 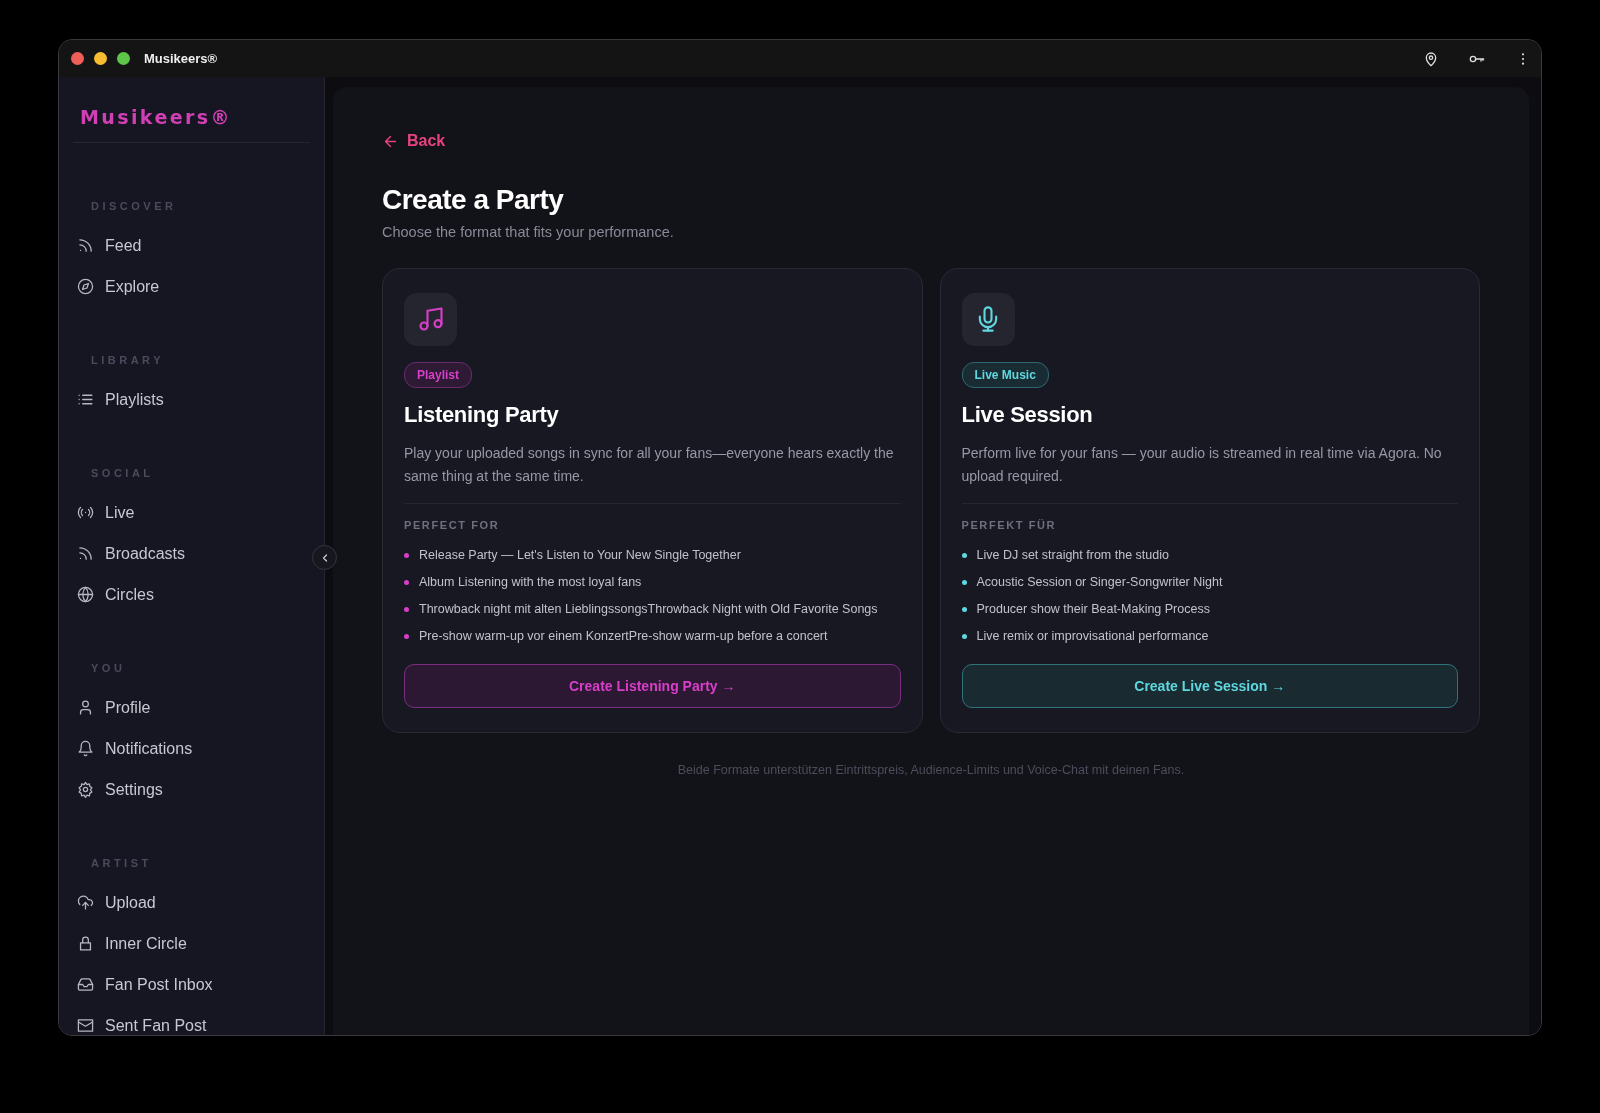 I want to click on broadcast-icon, so click(x=85, y=512).